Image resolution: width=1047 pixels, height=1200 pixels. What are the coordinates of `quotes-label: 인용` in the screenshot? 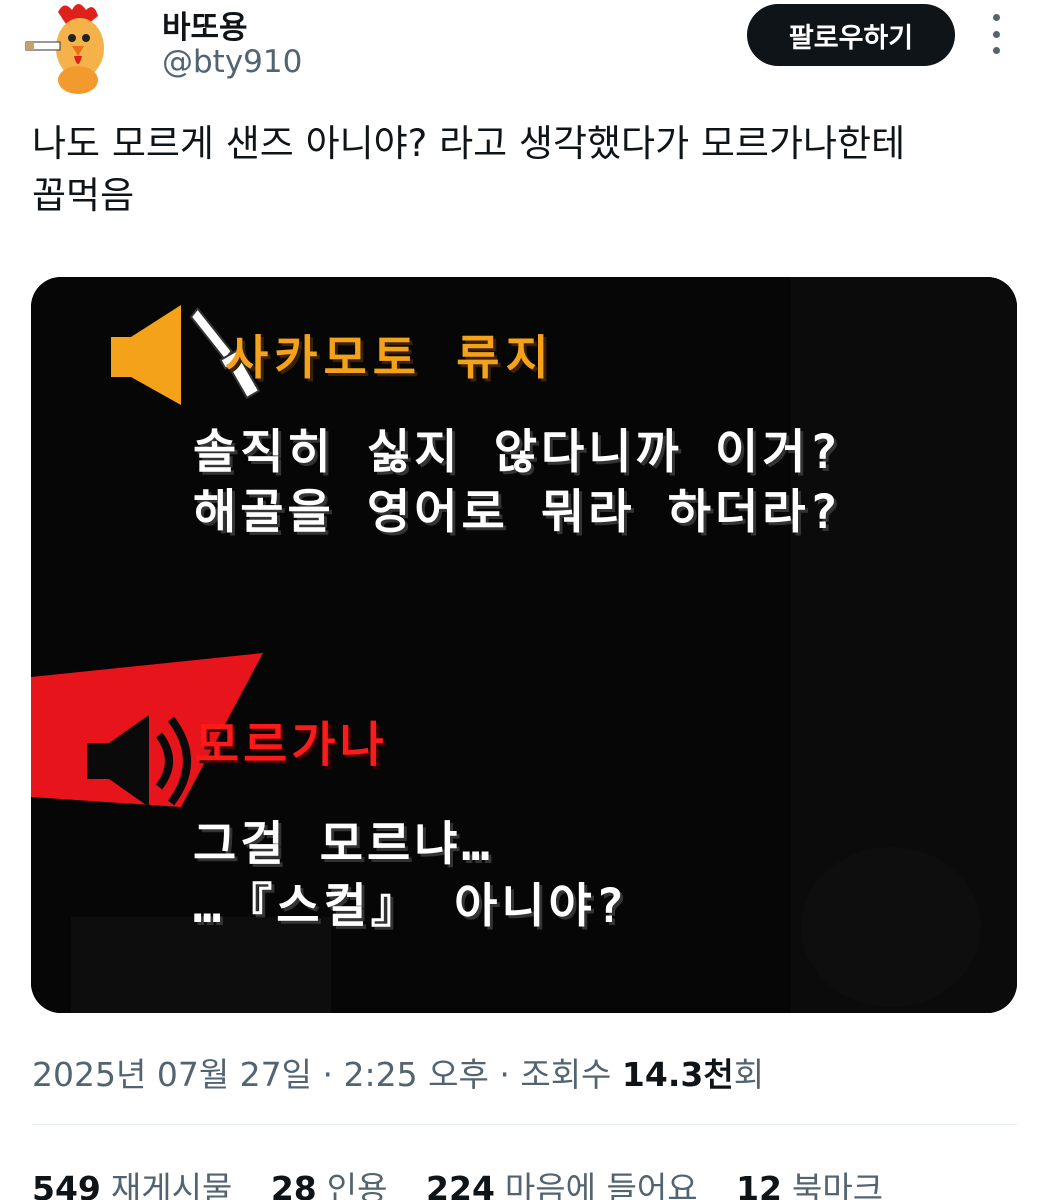 It's located at (357, 1184).